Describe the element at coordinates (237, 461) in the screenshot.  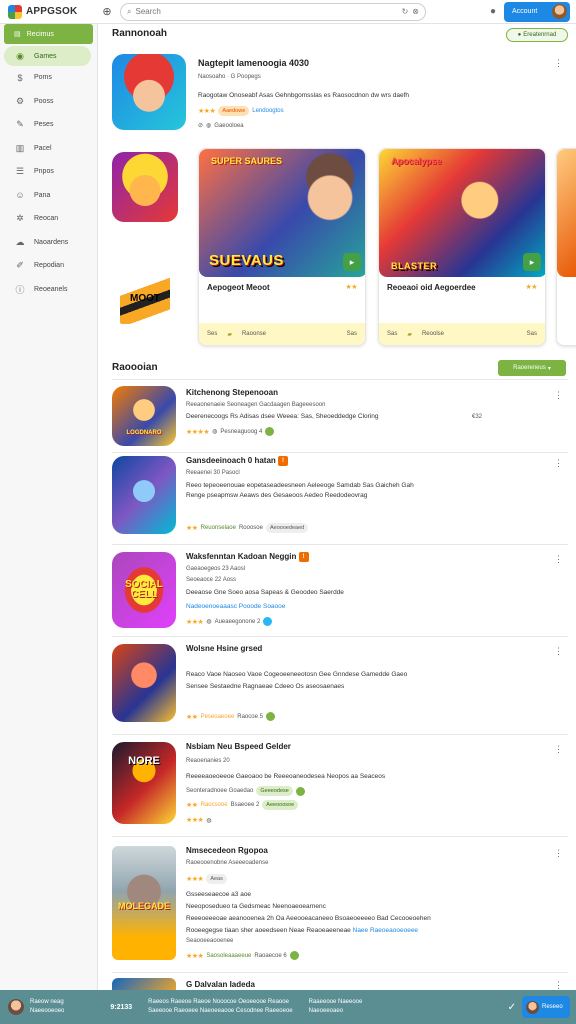
I see `list-title-2: Gansdeeinoach 0 hatan !` at that location.